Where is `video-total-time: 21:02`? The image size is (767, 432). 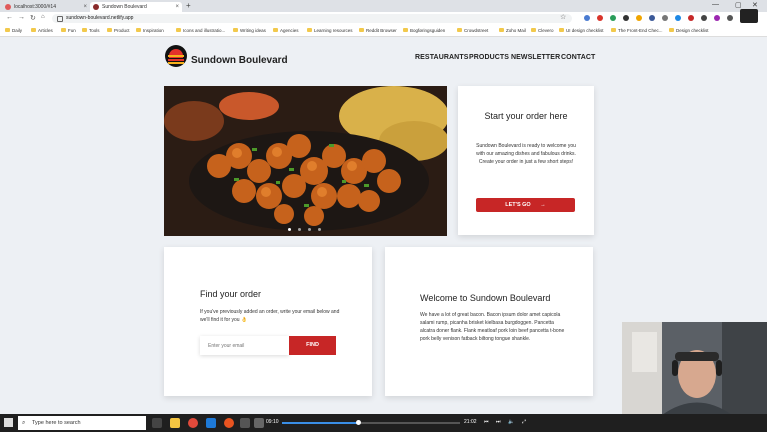
video-total-time: 21:02 is located at coordinates (470, 422).